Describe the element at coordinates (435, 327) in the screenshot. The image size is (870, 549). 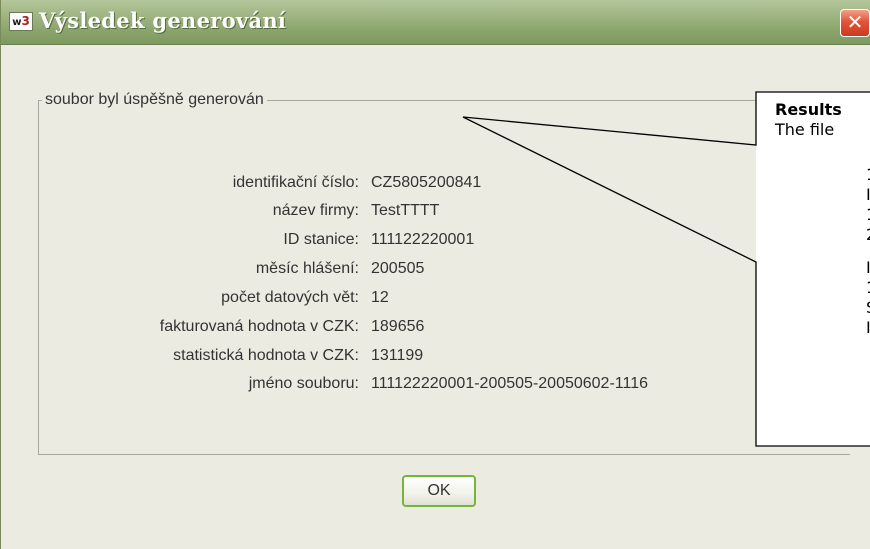
I see `field-row-invoiced: fakturovaná hodnota v CZK: 189656` at that location.